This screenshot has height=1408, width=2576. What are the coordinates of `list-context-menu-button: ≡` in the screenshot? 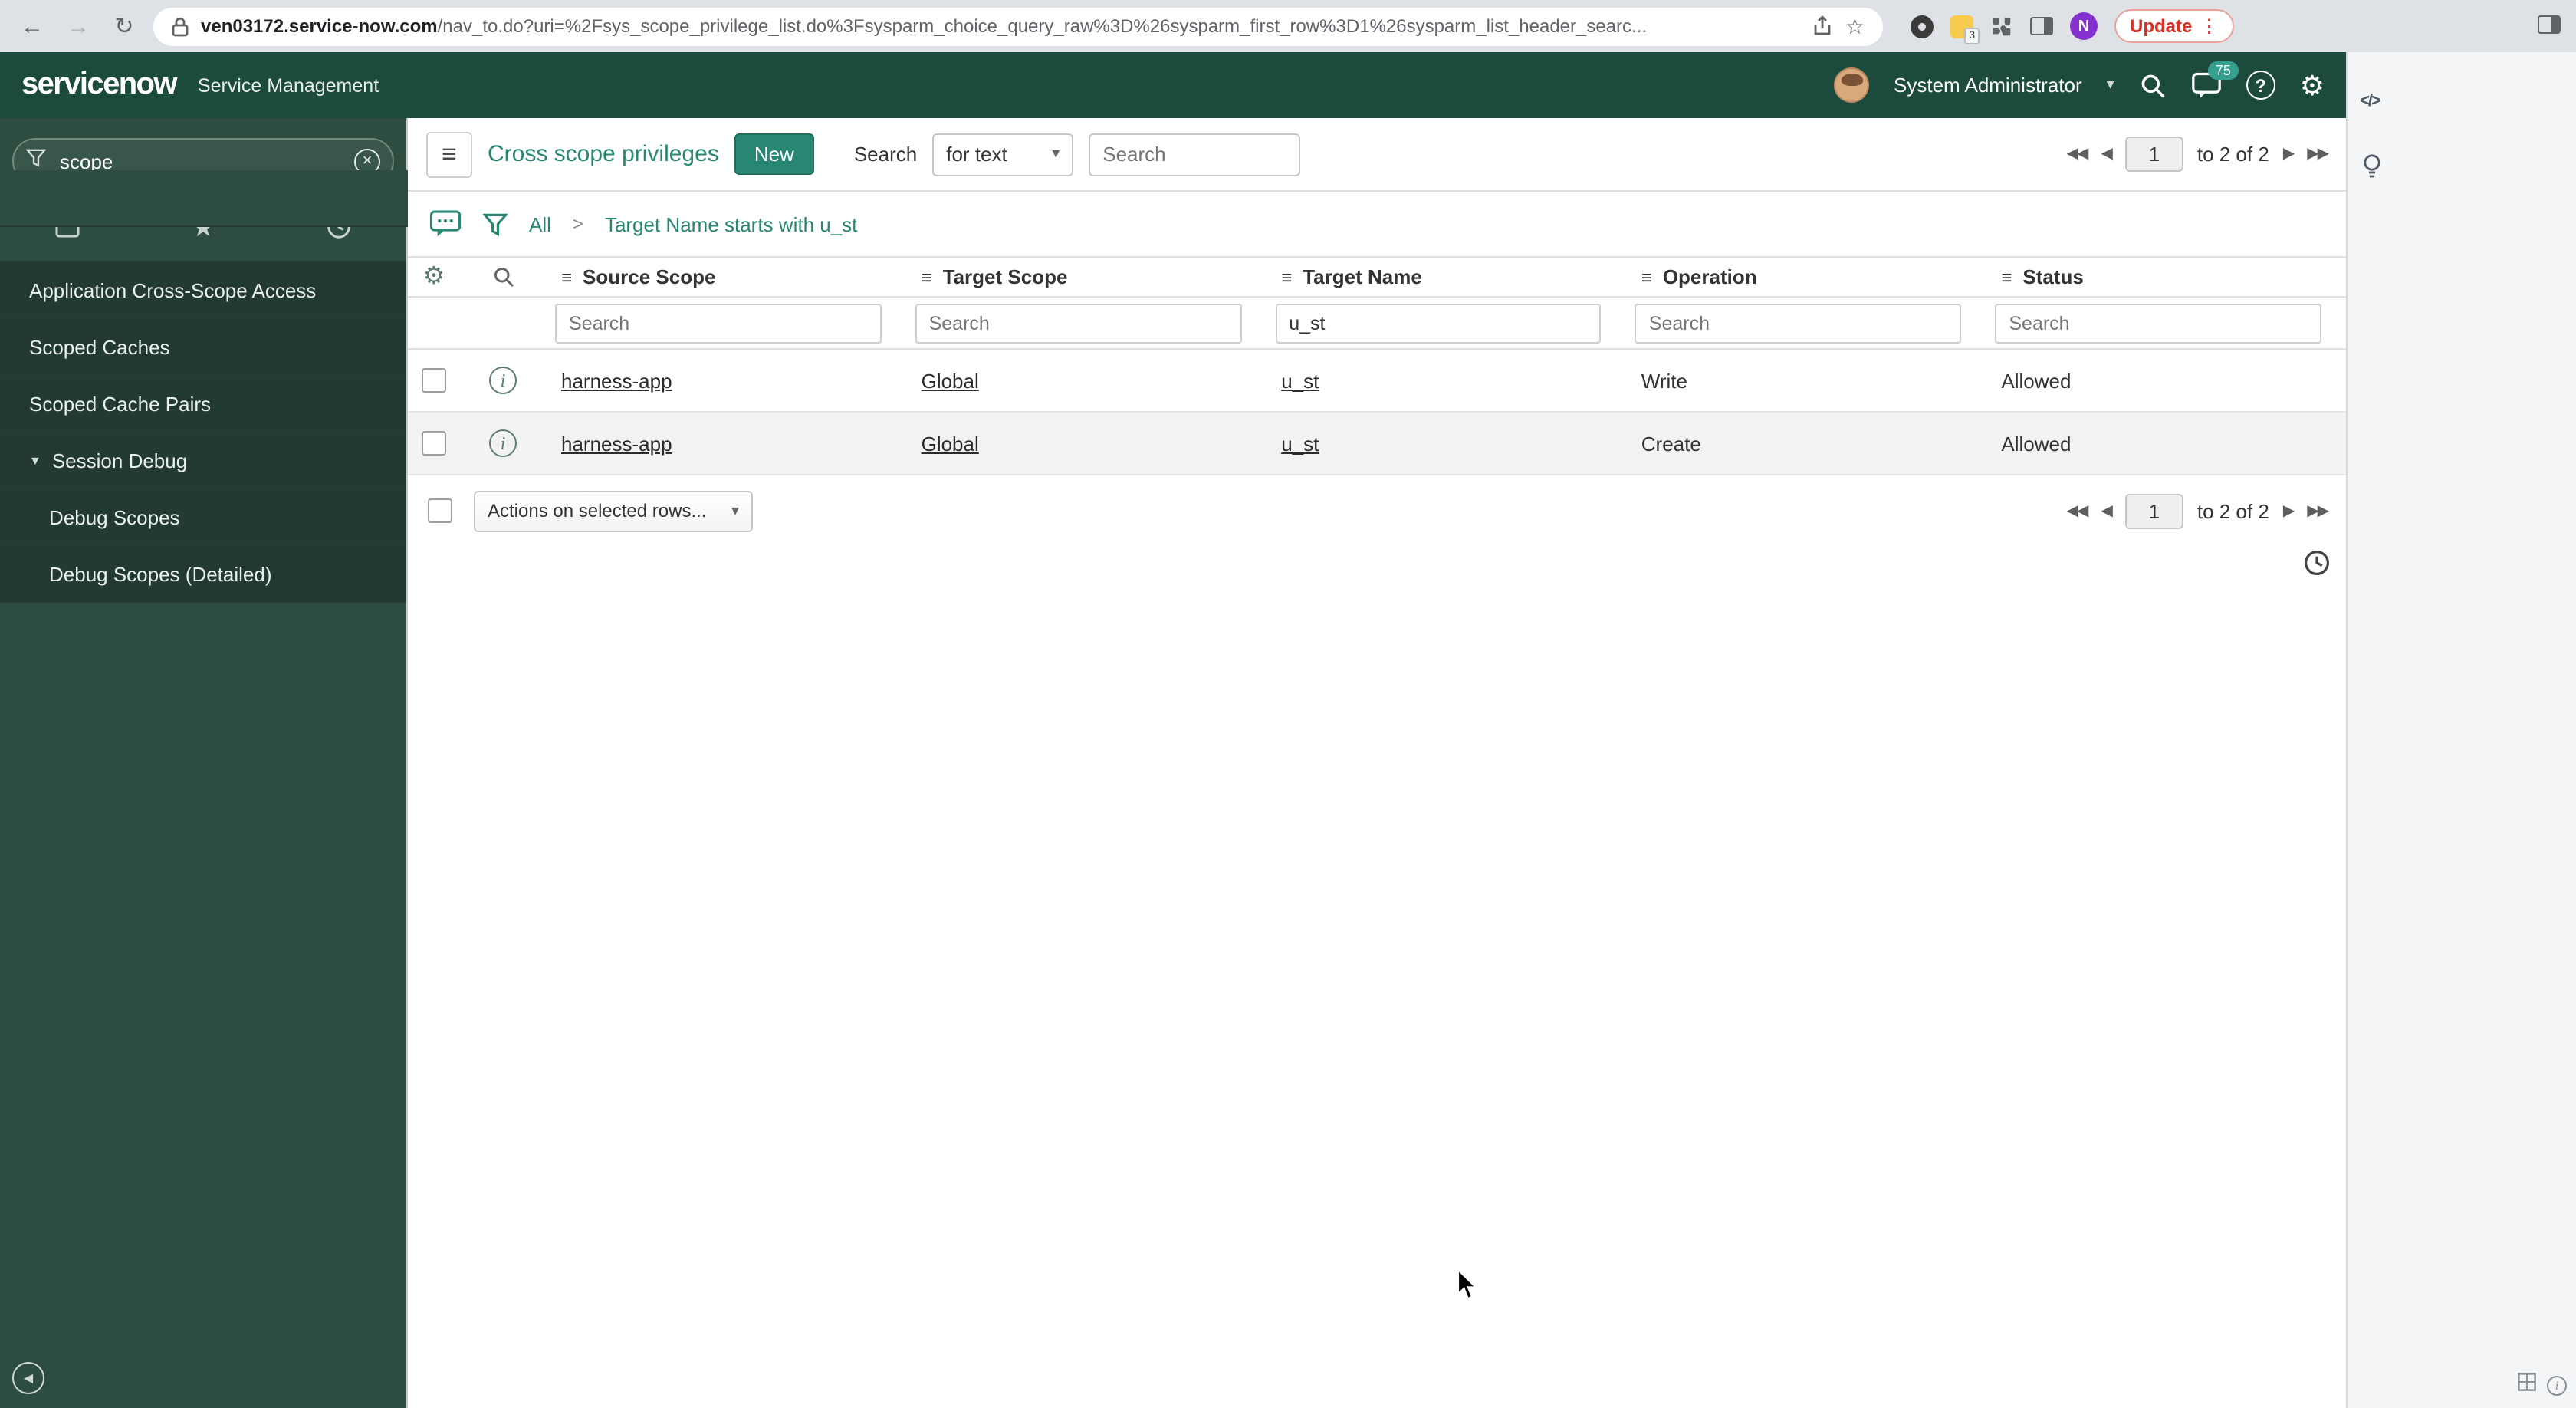 It's located at (449, 154).